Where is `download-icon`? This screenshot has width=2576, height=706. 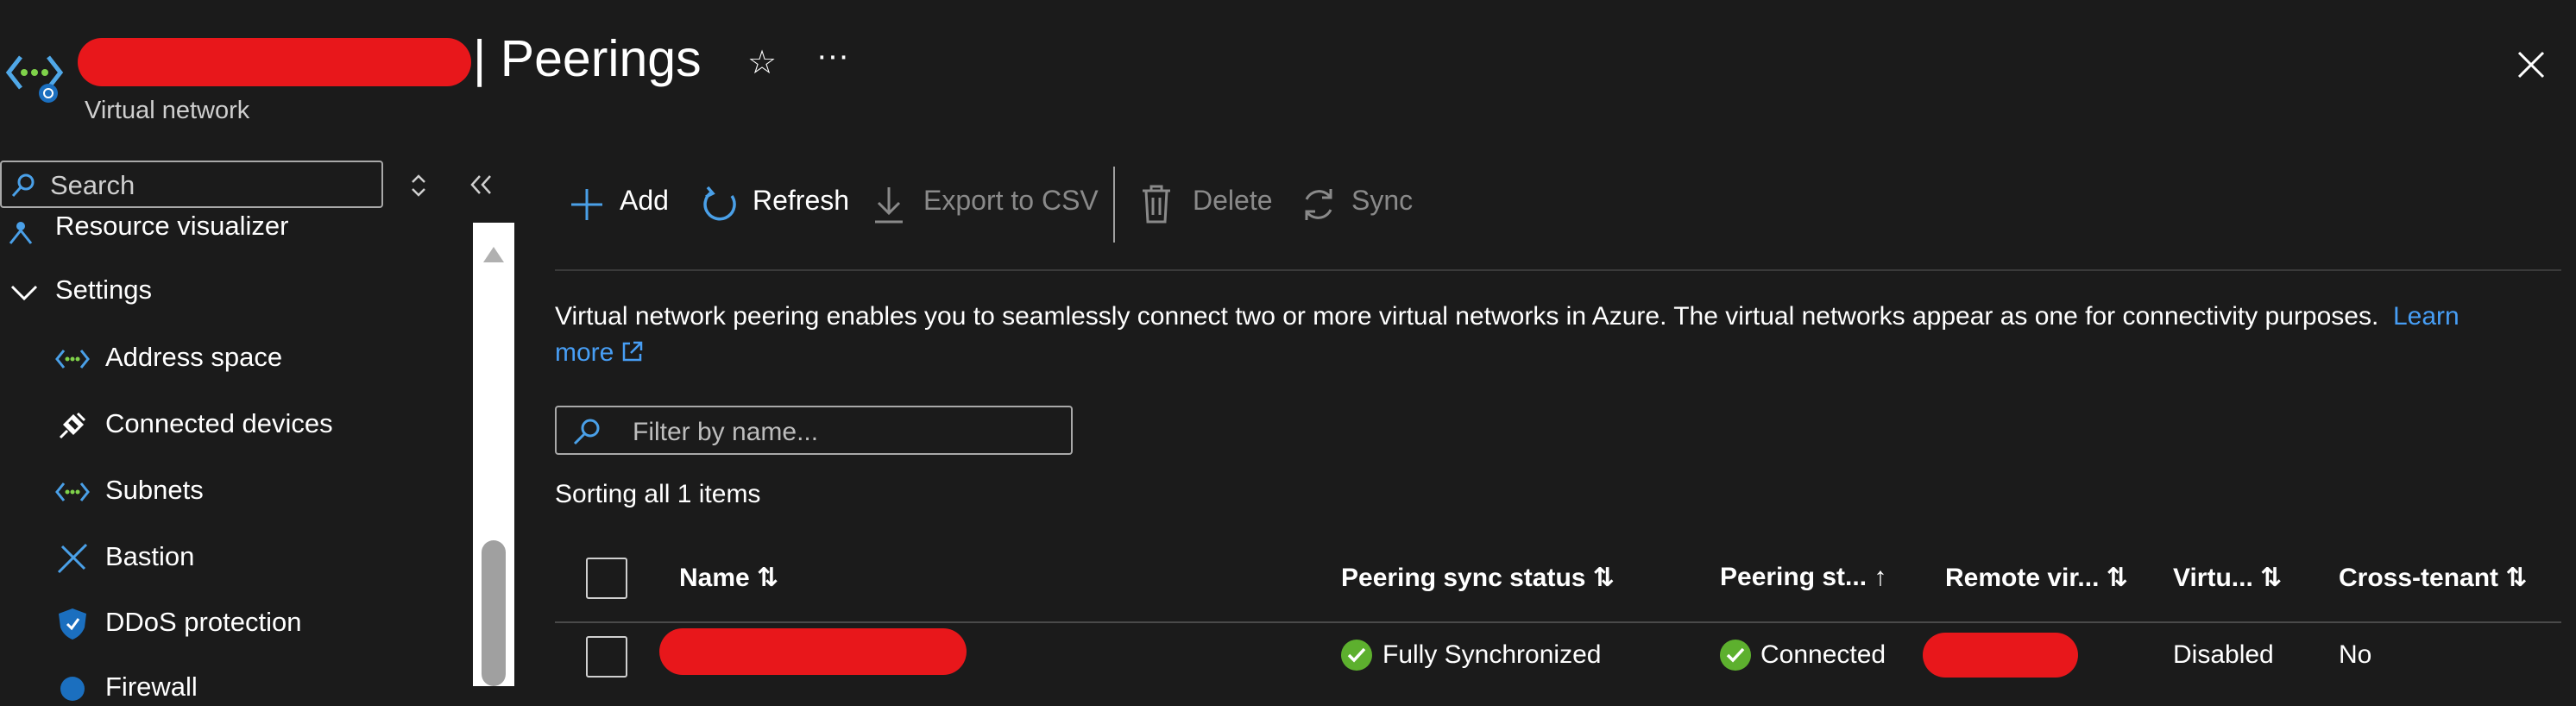
download-icon is located at coordinates (889, 205).